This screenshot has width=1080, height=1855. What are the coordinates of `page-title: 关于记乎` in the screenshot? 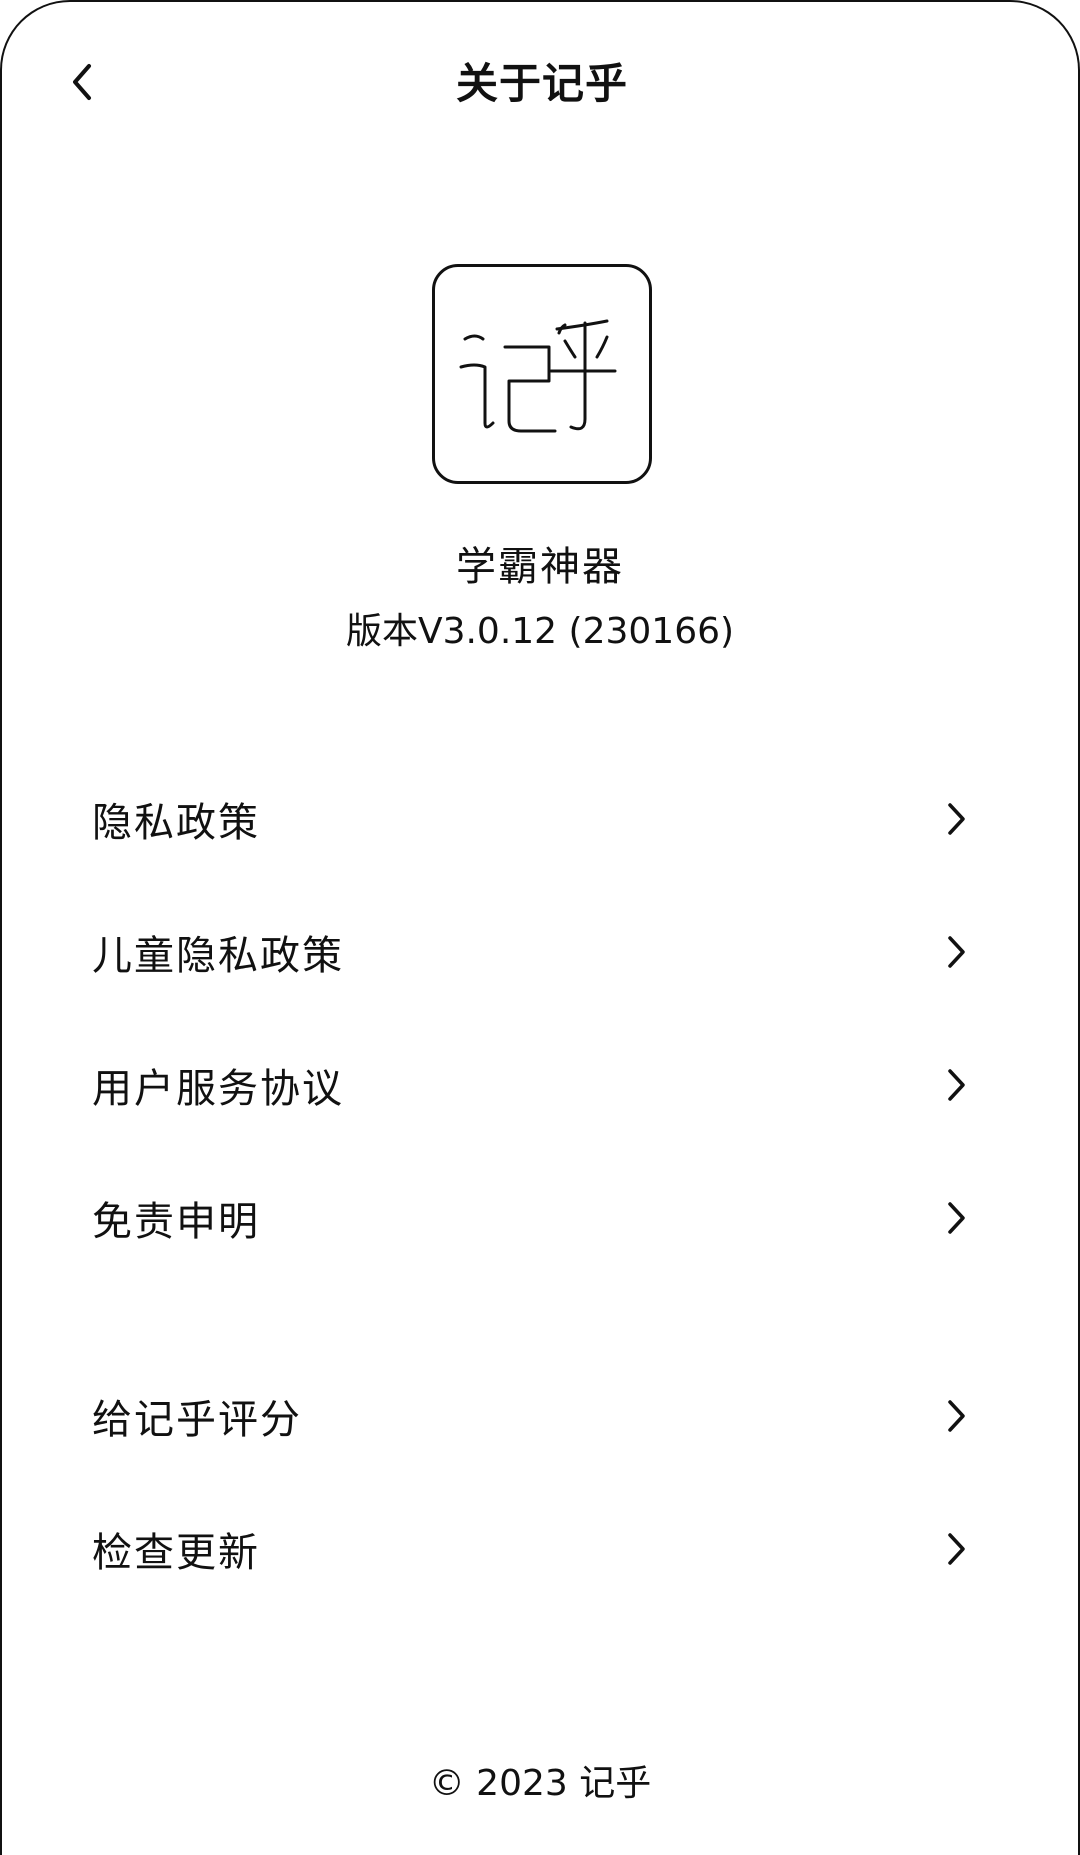 It's located at (541, 83).